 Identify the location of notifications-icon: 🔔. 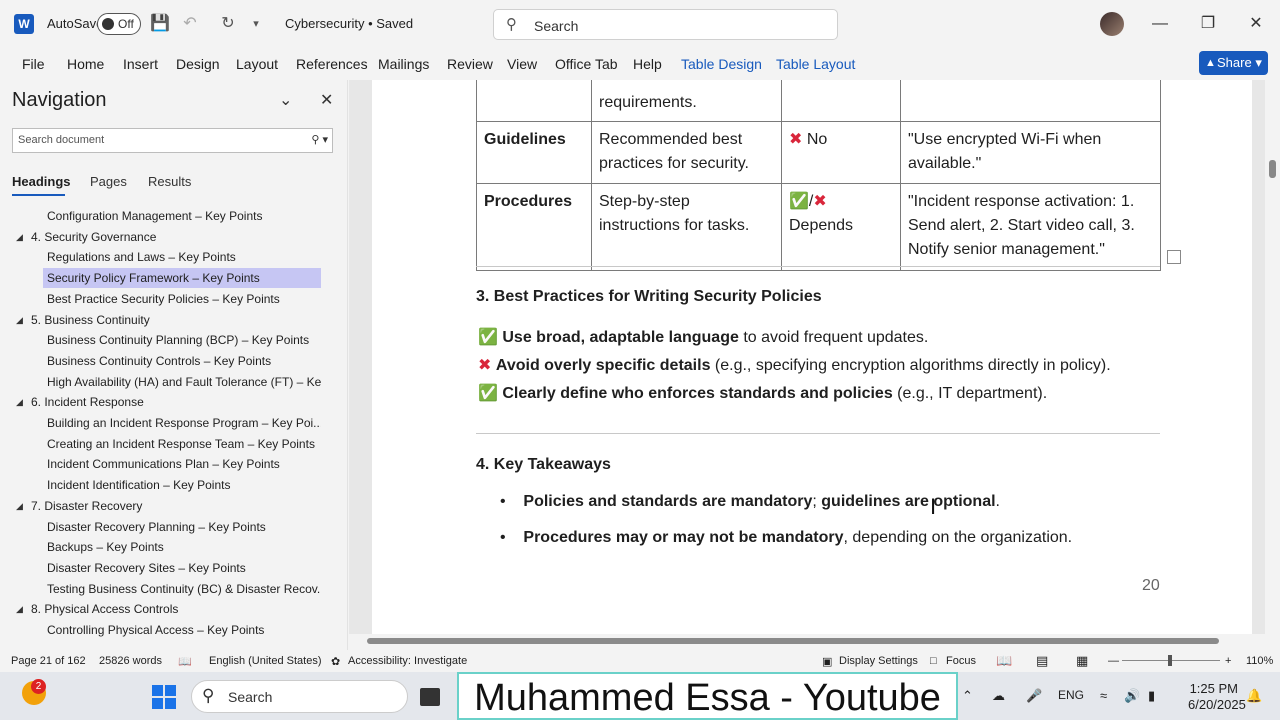
(1254, 696).